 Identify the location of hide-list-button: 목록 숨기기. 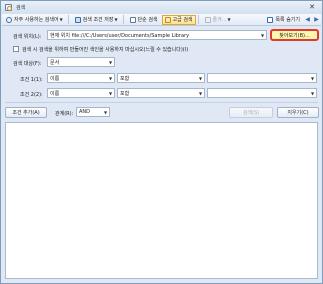
(283, 20).